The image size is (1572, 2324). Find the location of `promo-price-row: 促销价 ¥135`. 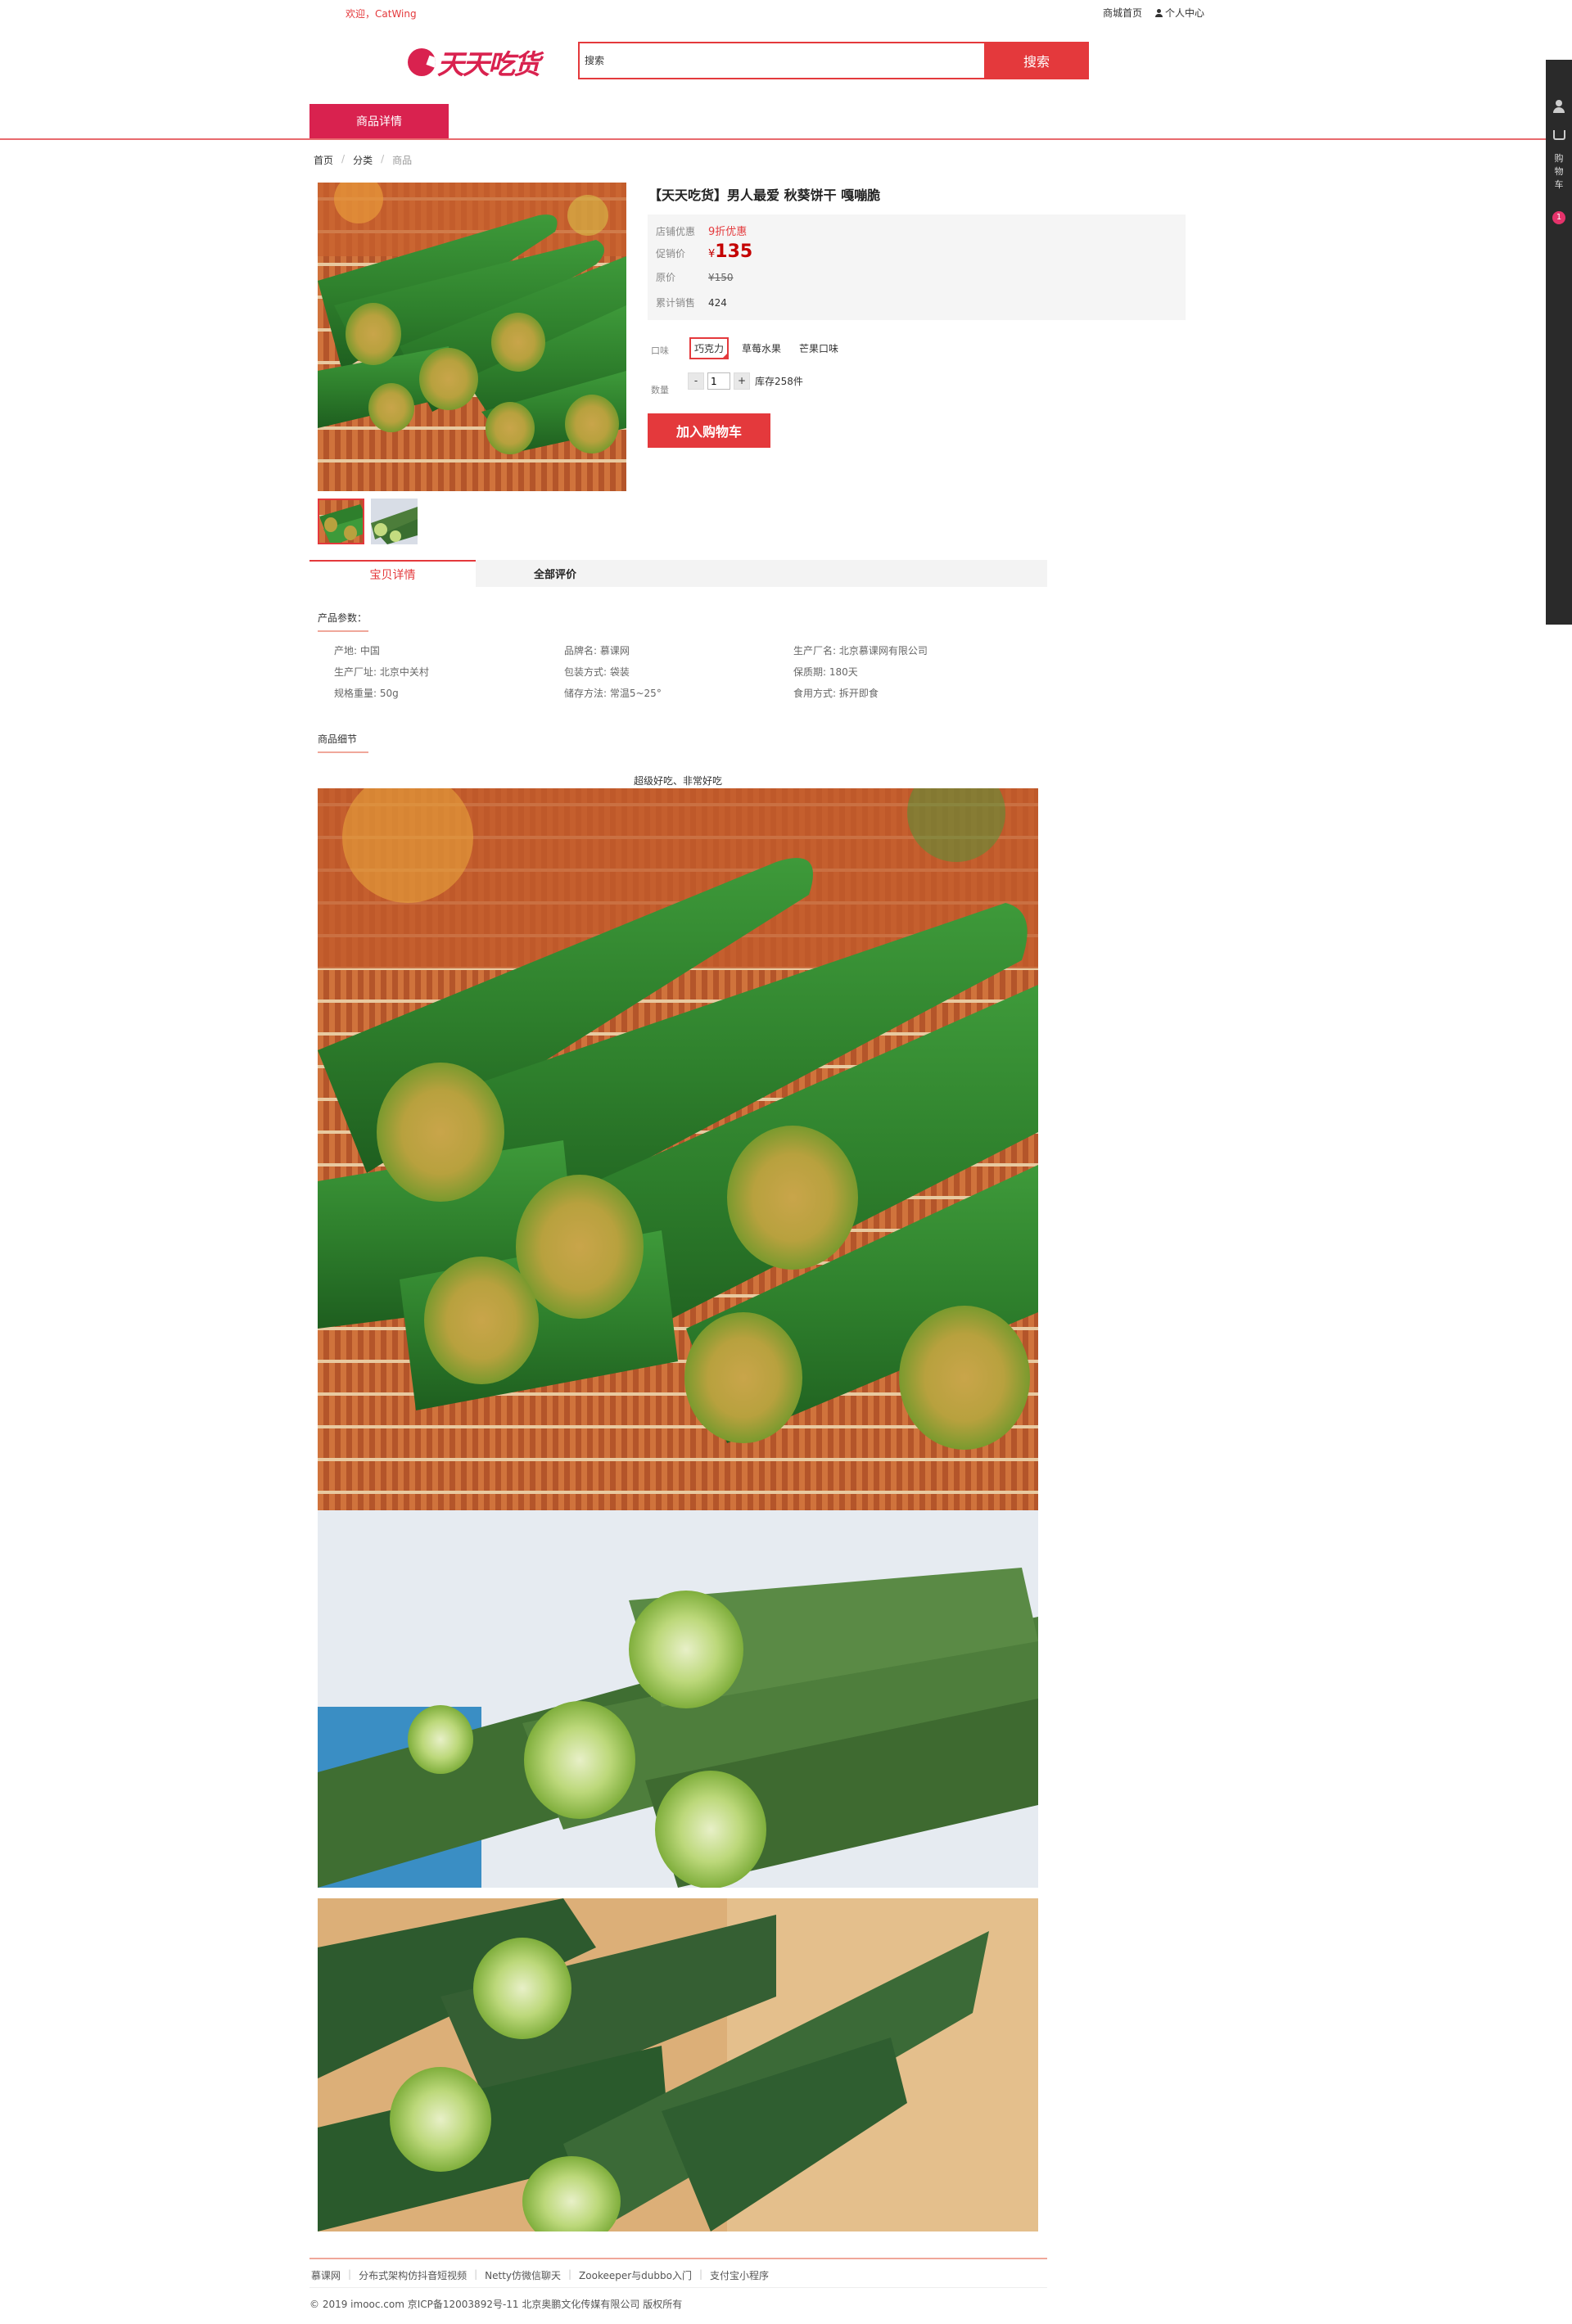

promo-price-row: 促销价 ¥135 is located at coordinates (704, 251).